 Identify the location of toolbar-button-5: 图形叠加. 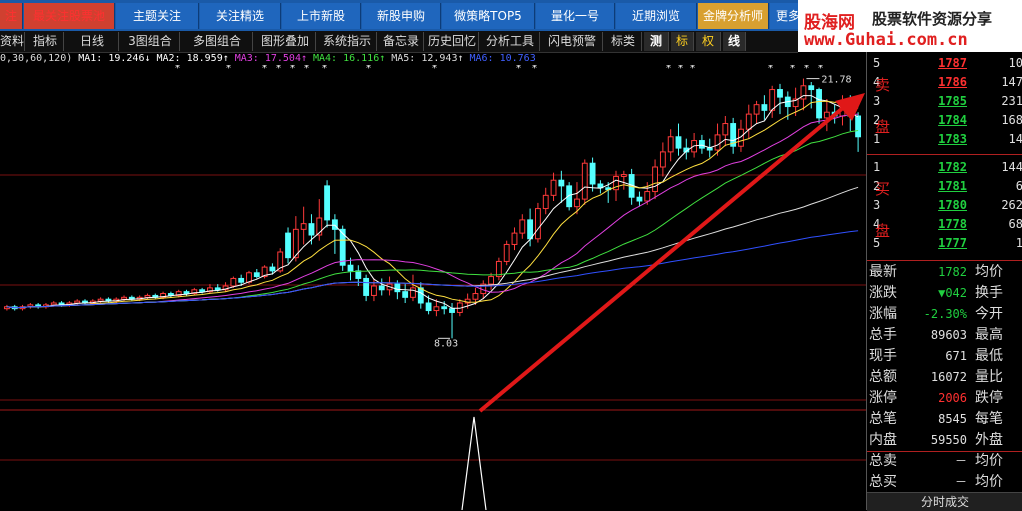
(285, 41).